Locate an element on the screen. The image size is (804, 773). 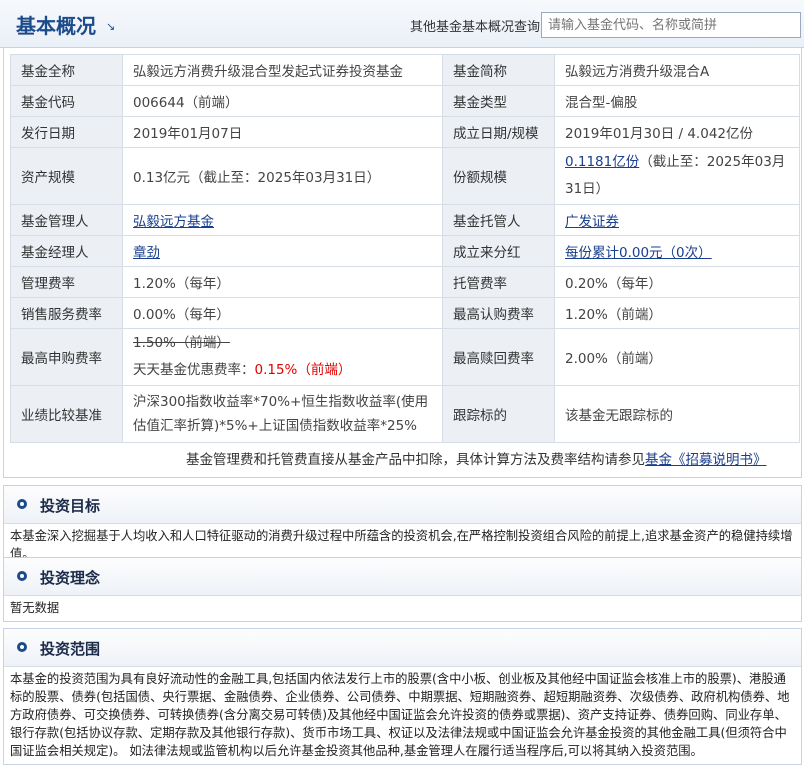
code-value: 006644（前端） is located at coordinates (282, 101).